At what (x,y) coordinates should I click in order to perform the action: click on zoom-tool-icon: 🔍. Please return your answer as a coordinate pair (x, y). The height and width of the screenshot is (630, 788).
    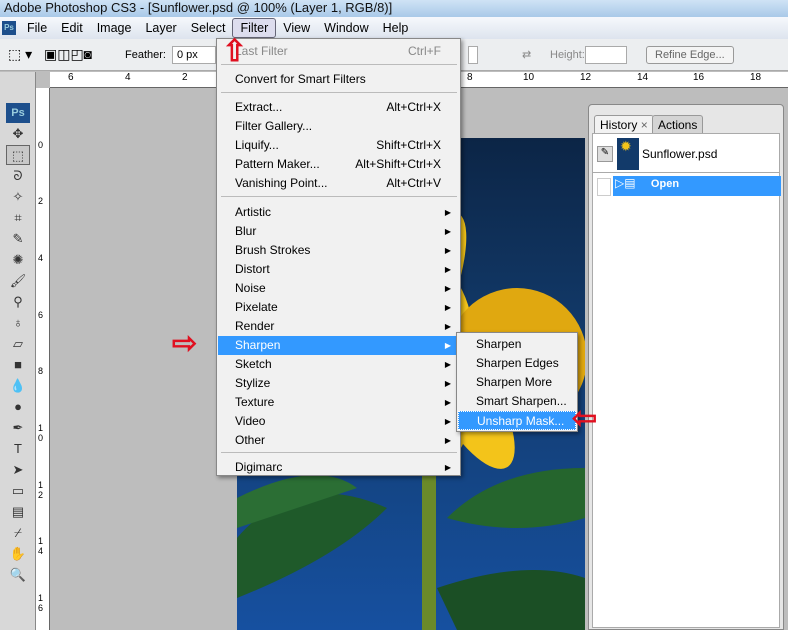
    Looking at the image, I should click on (18, 575).